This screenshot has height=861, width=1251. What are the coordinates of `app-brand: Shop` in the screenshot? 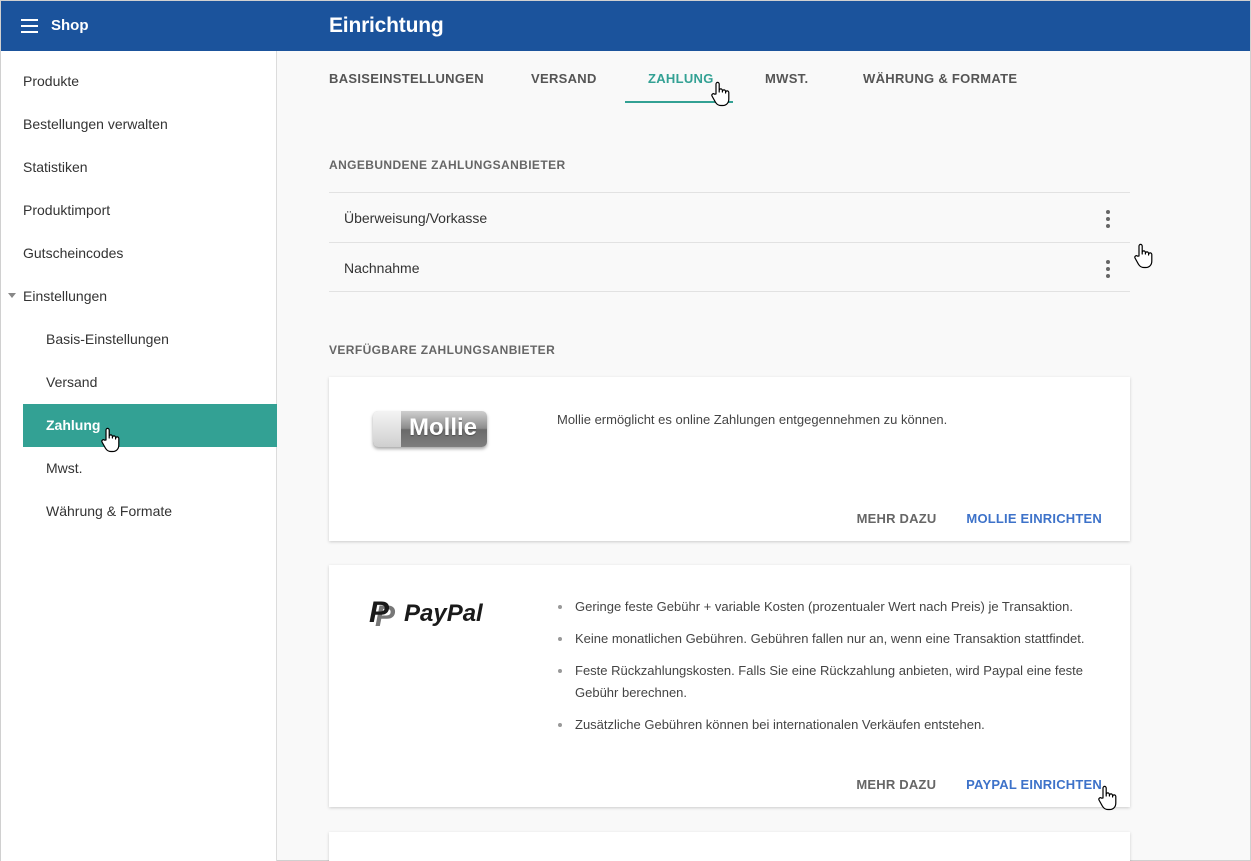 It's located at (70, 25).